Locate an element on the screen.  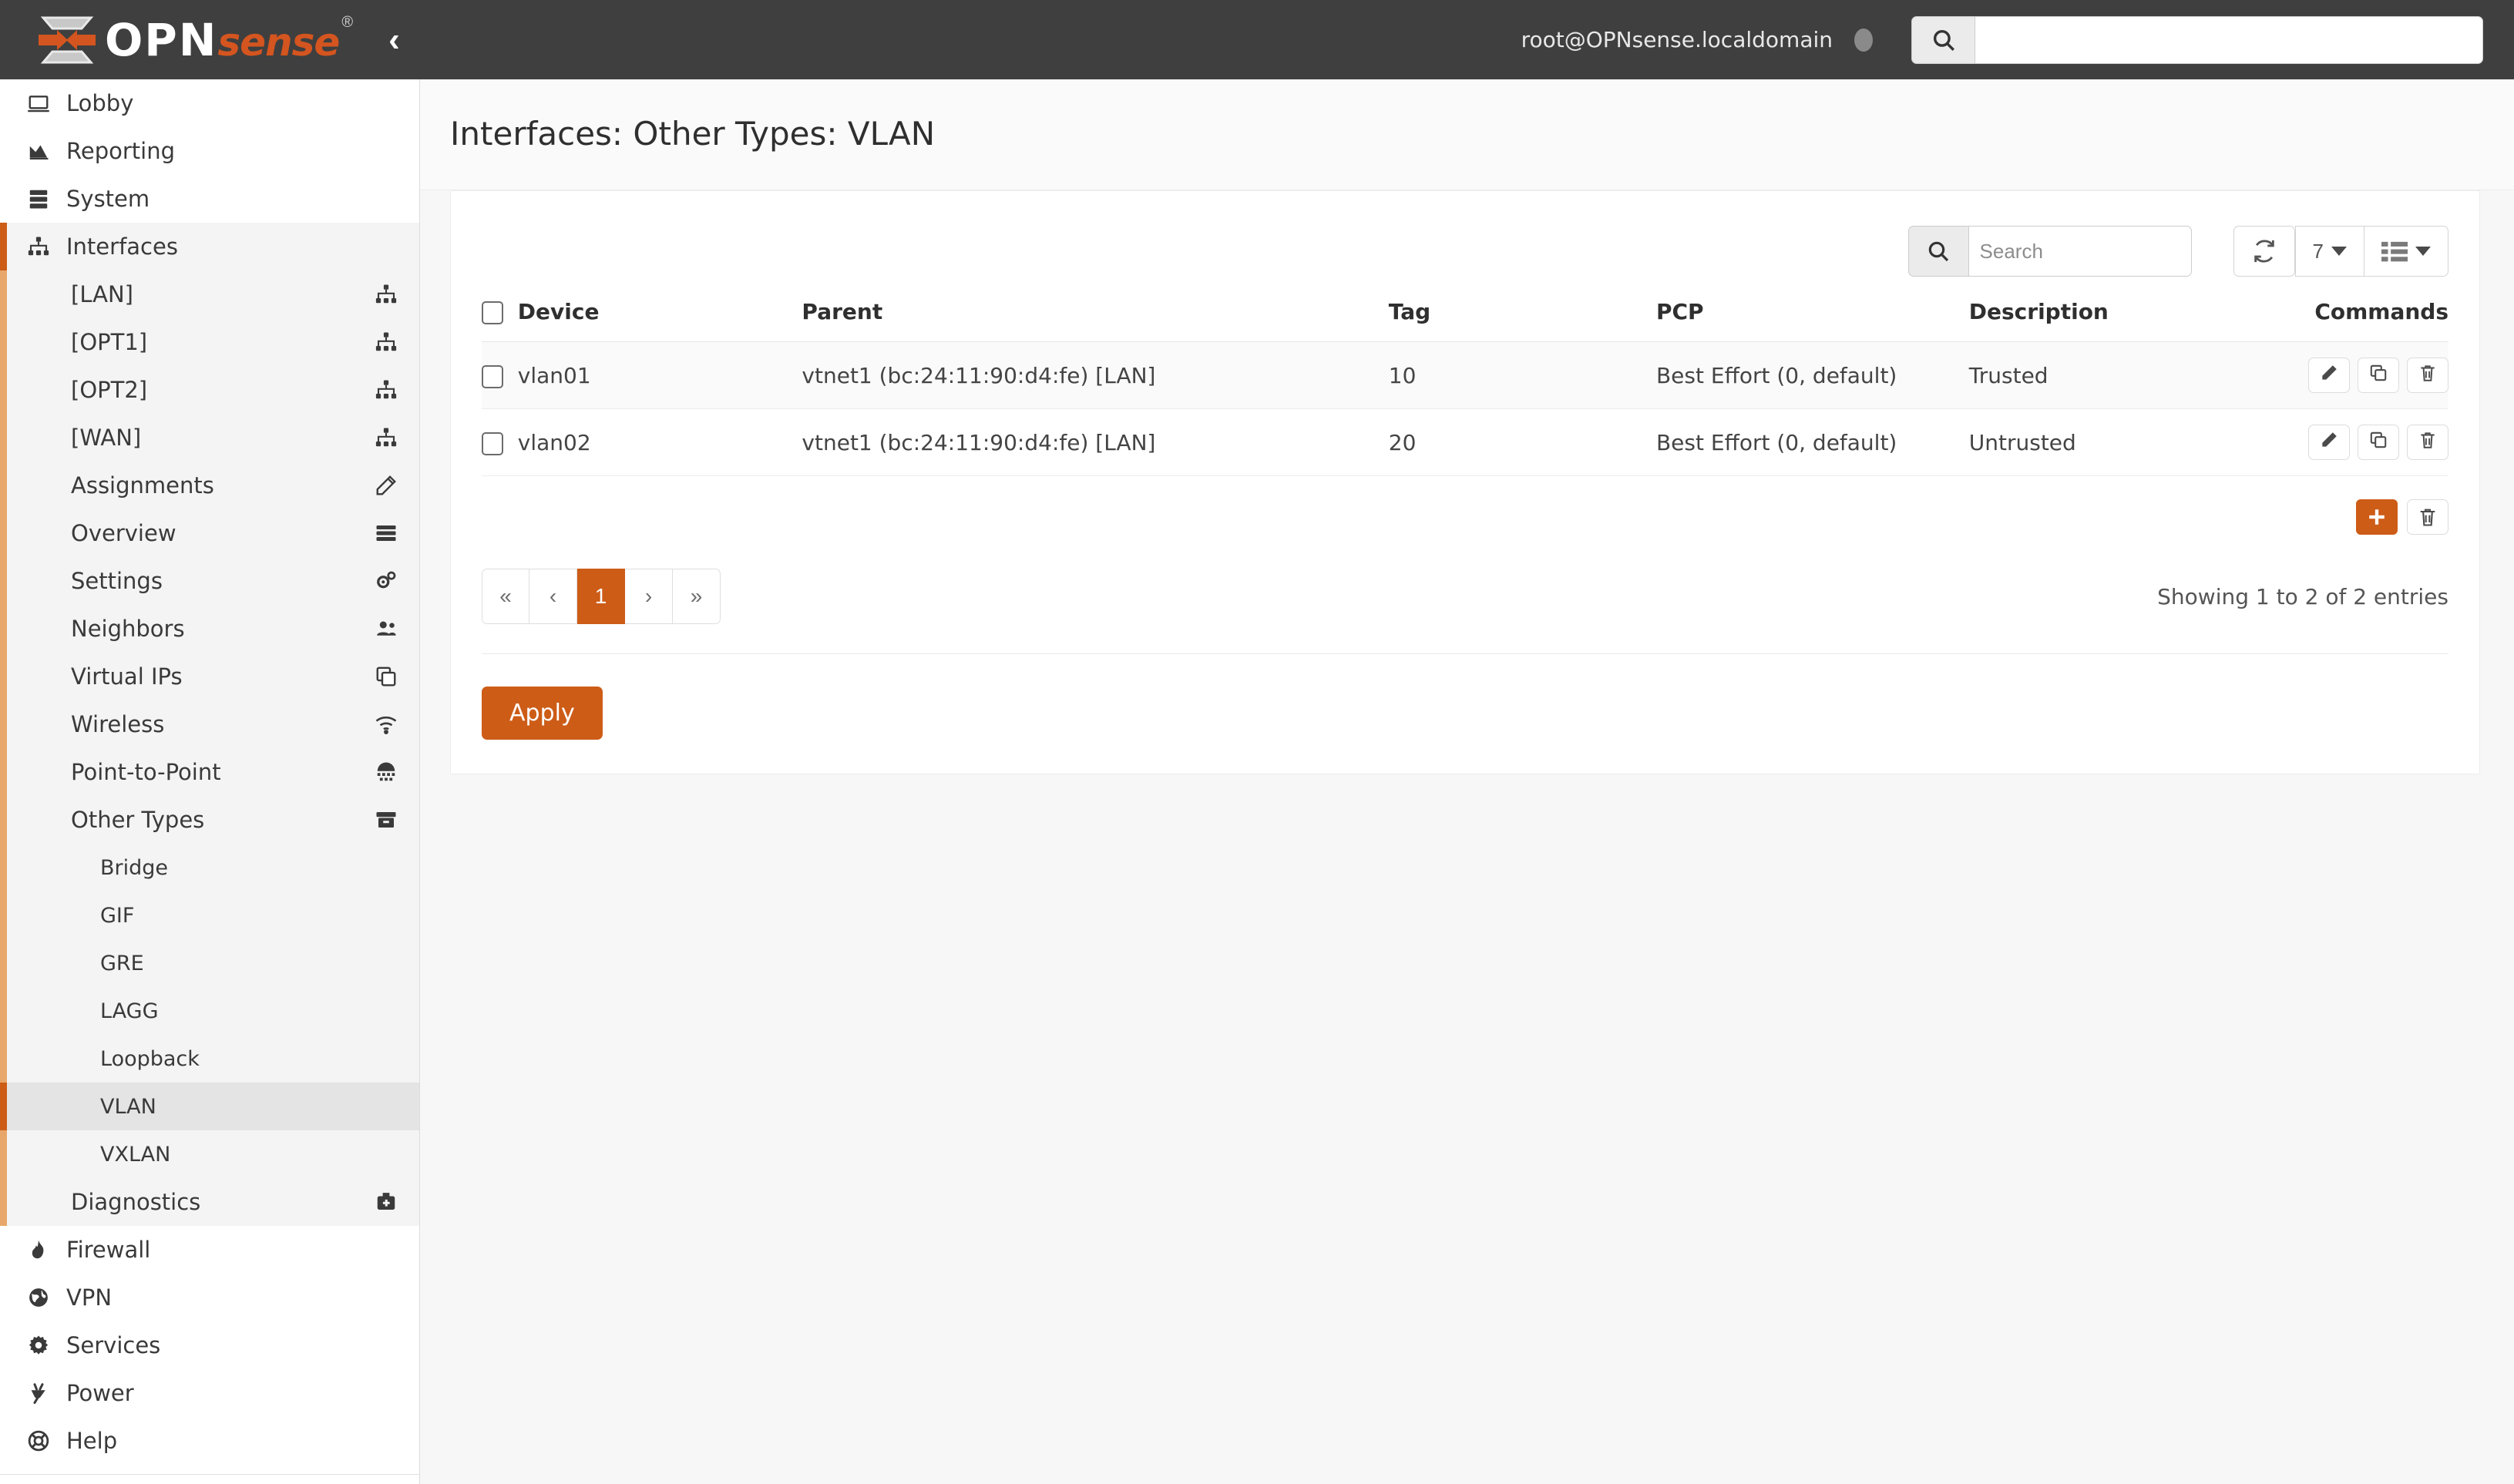
pagination-last: » is located at coordinates (697, 596).